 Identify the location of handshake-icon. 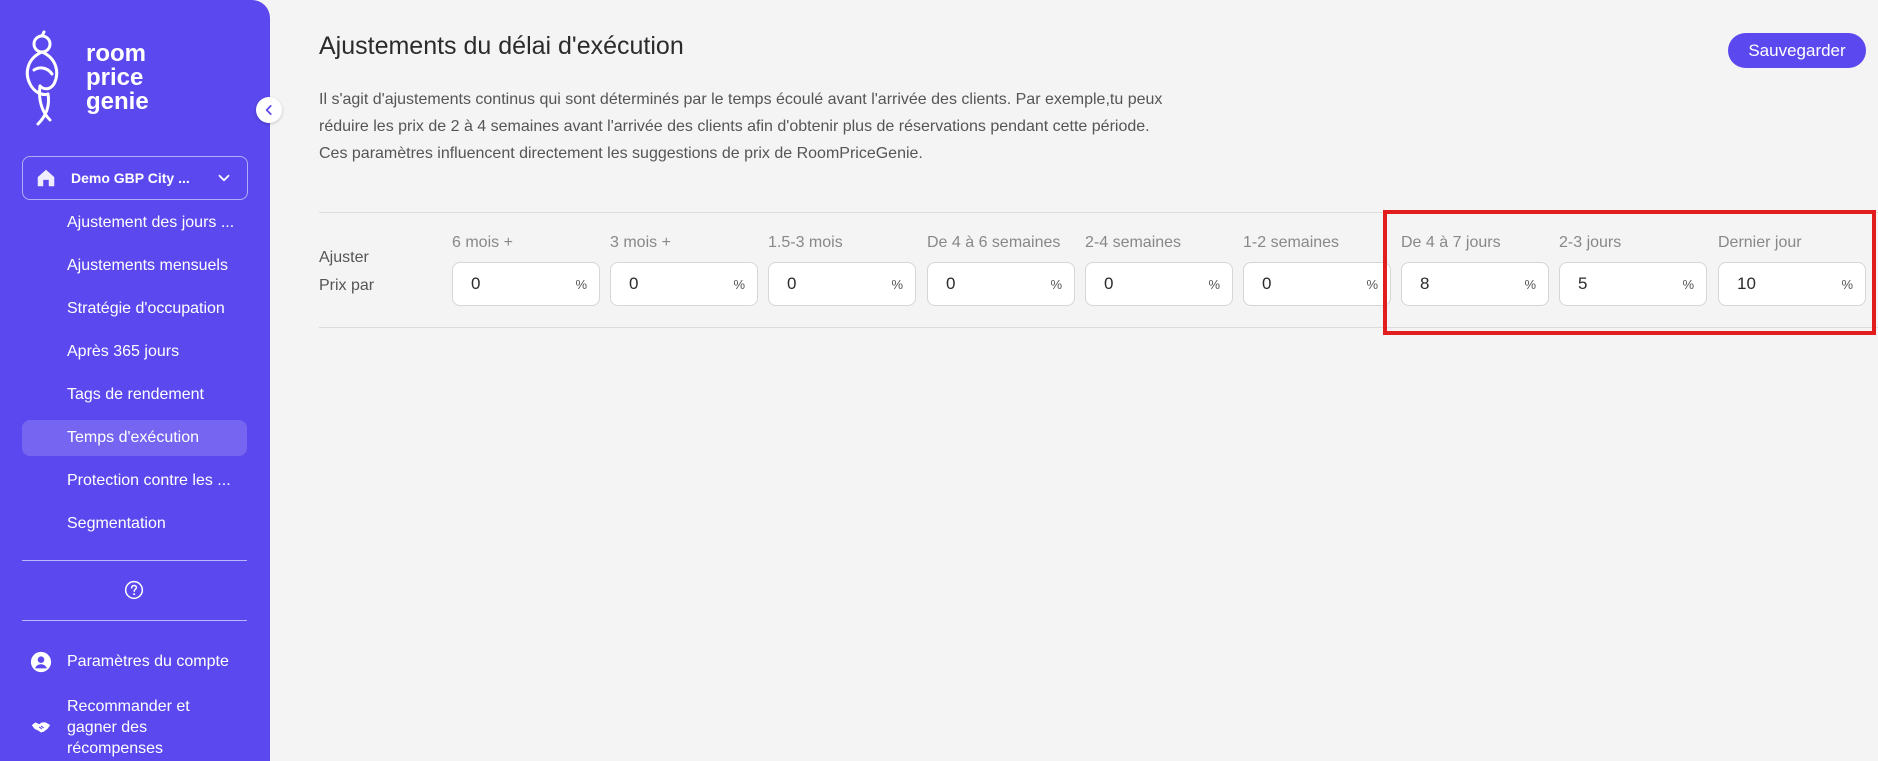
(41, 727).